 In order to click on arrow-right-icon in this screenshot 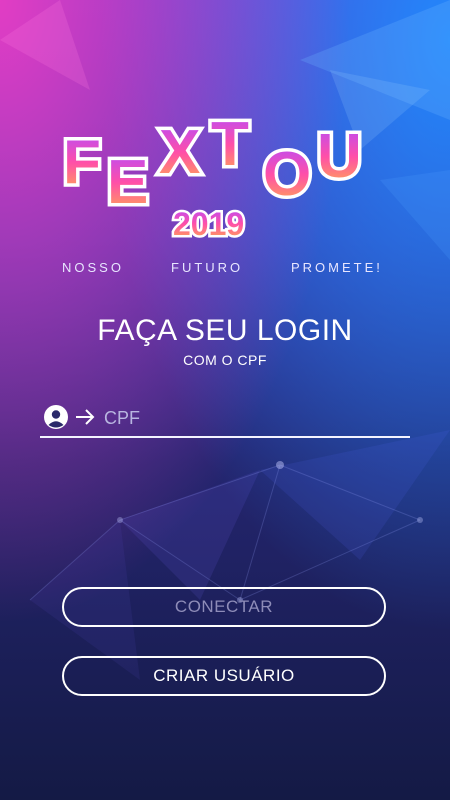, I will do `click(85, 417)`.